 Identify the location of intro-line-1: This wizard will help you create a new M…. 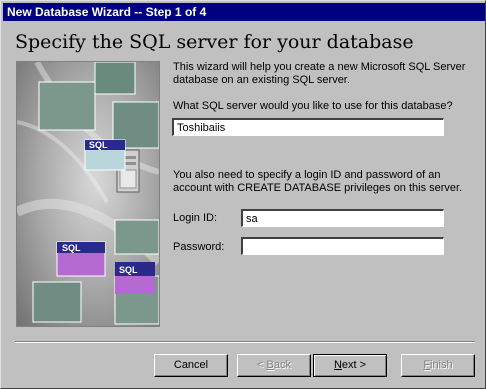
(319, 67).